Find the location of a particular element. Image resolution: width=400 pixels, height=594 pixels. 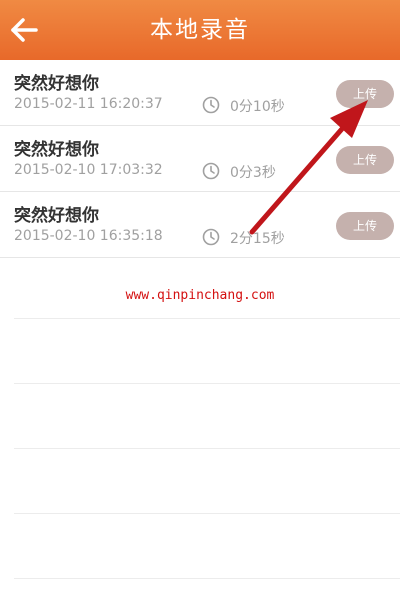

top-bar: 本地录音 is located at coordinates (200, 30).